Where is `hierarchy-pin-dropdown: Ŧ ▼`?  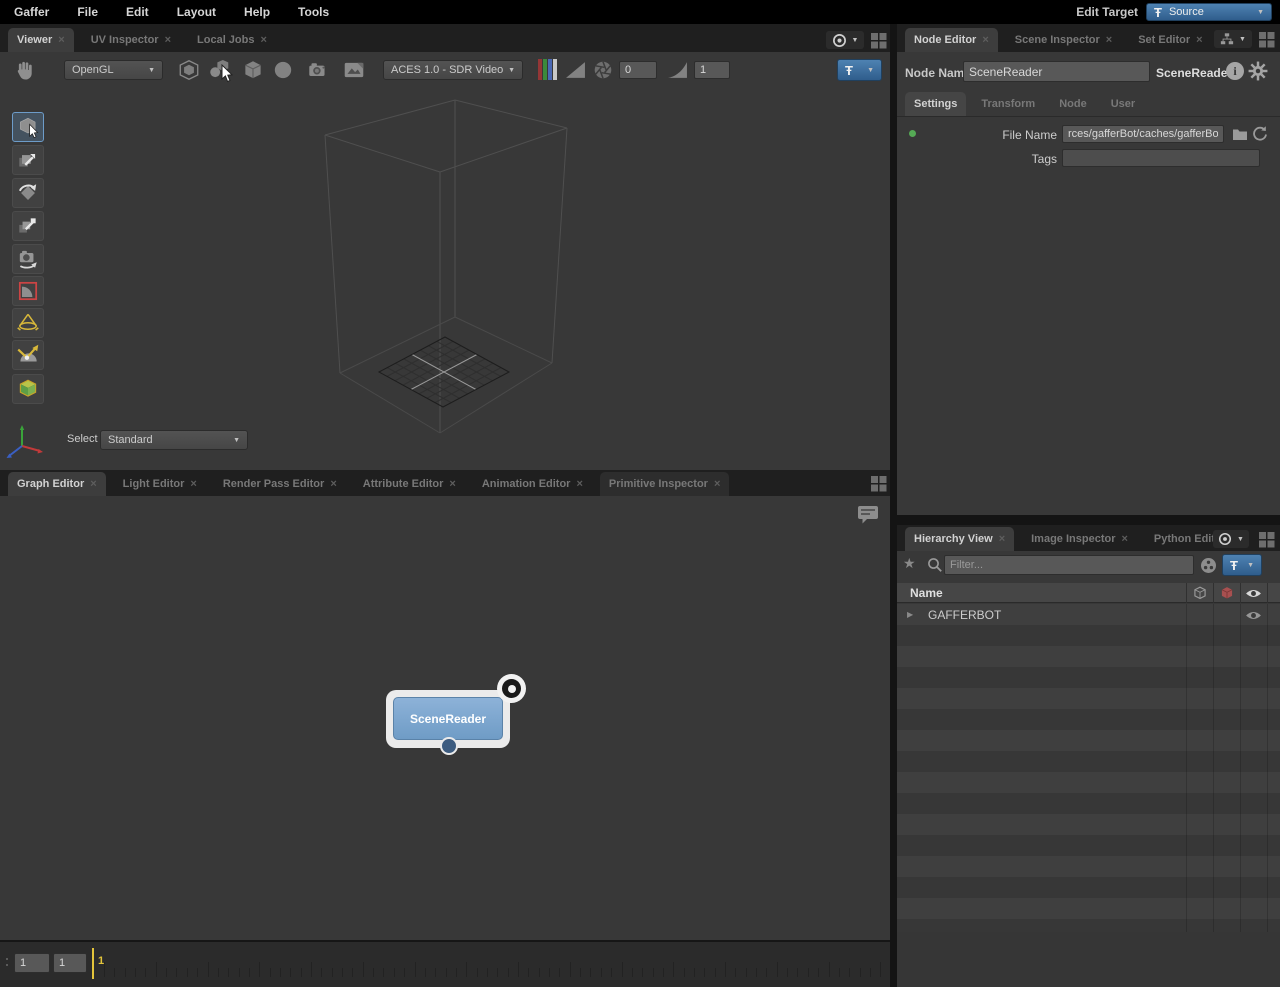 hierarchy-pin-dropdown: Ŧ ▼ is located at coordinates (1242, 565).